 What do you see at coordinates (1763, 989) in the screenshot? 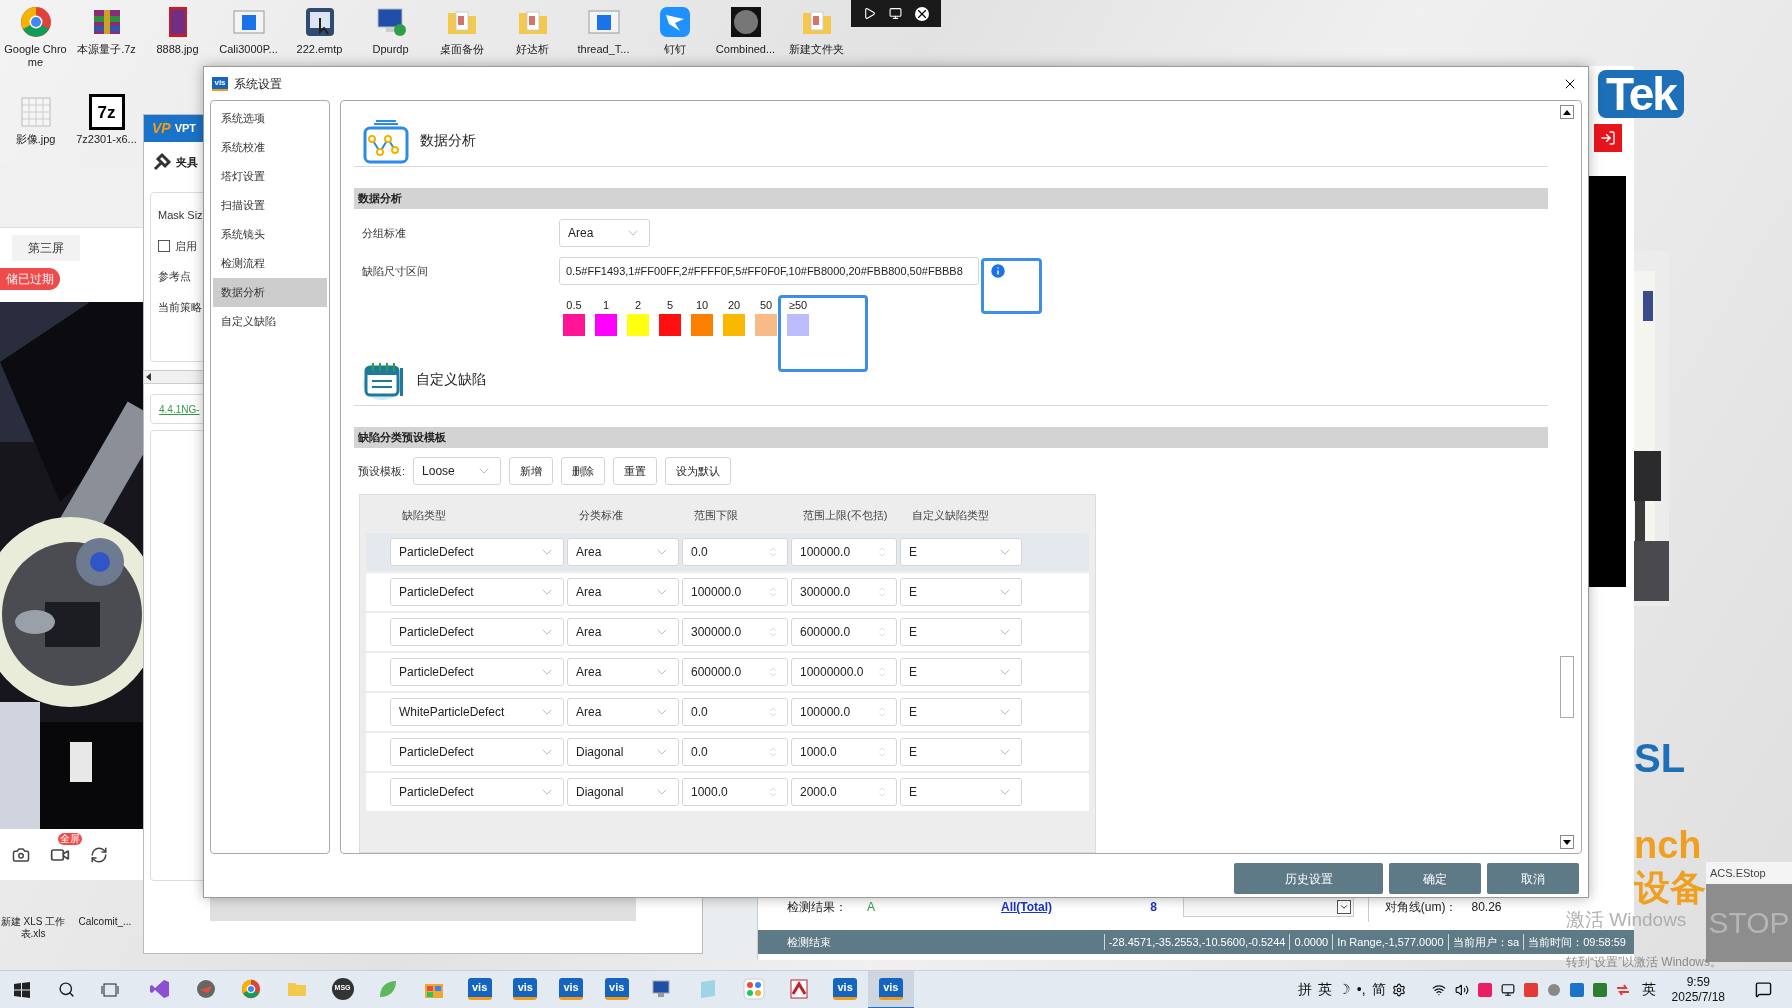
I see `notification-icon` at bounding box center [1763, 989].